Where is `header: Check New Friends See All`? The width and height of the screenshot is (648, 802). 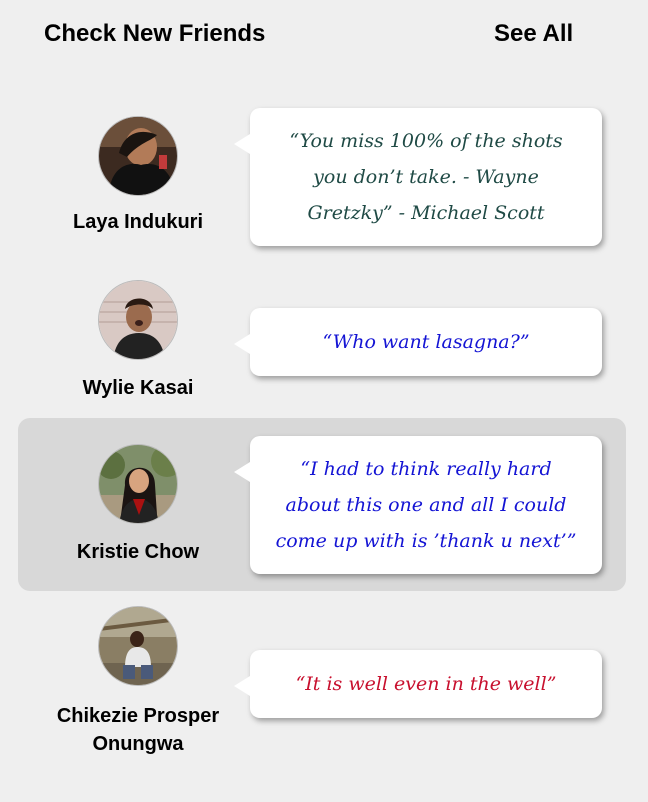
header: Check New Friends See All is located at coordinates (324, 35).